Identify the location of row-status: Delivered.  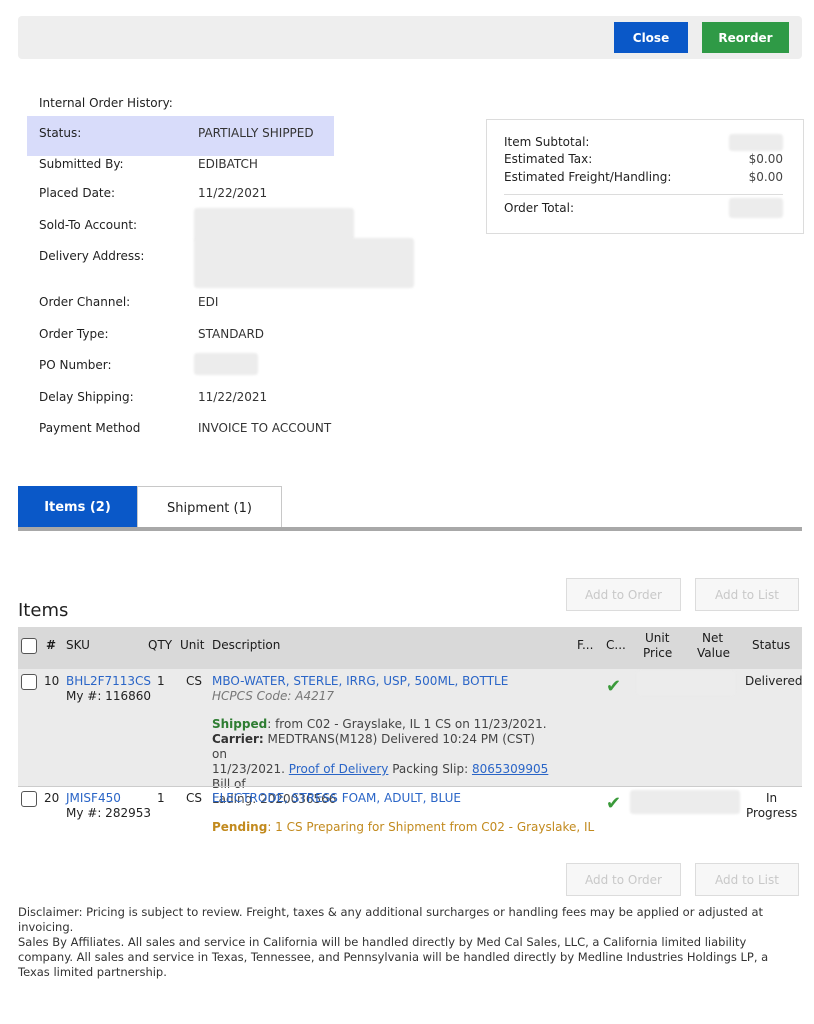
(774, 681).